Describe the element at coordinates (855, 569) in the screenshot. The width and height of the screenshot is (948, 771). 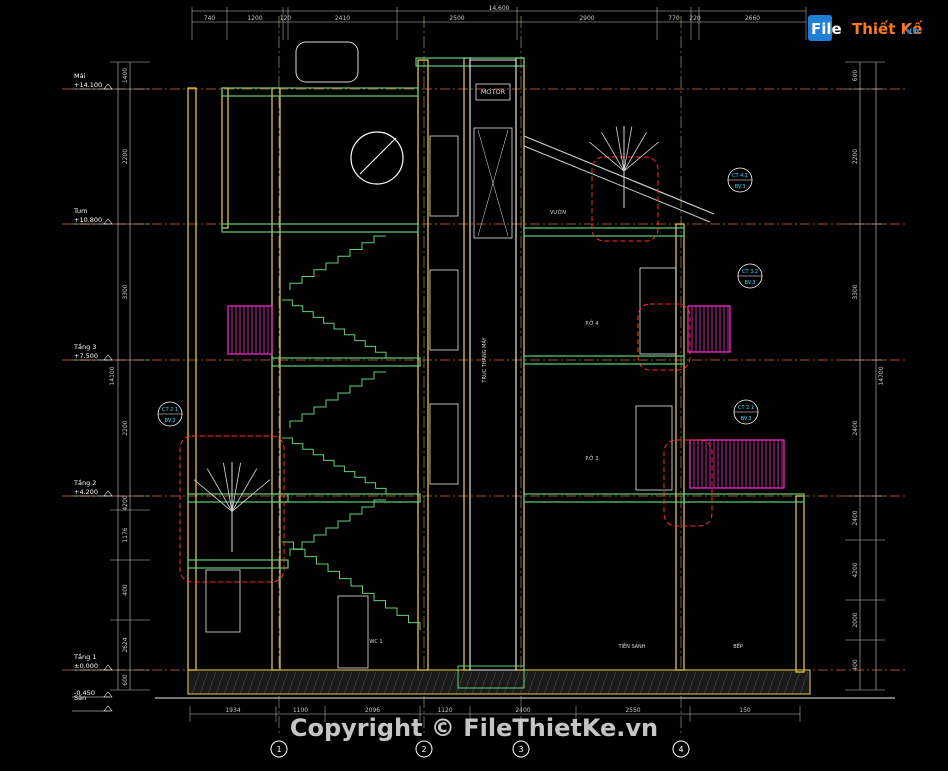
I see `right-dim-value: 4200` at that location.